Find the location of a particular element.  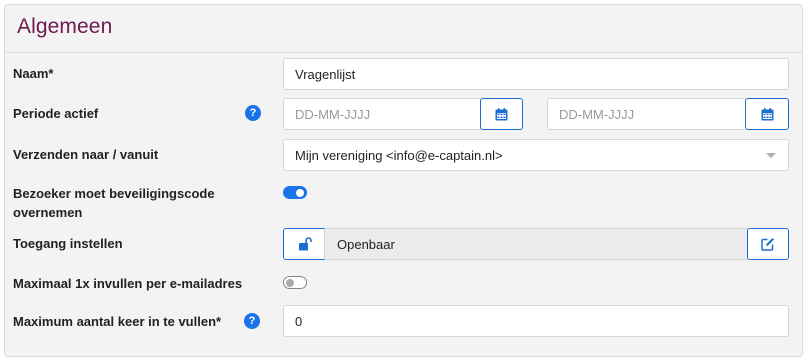

periode-start-input: DD-MM-JJJJ is located at coordinates (382, 114).